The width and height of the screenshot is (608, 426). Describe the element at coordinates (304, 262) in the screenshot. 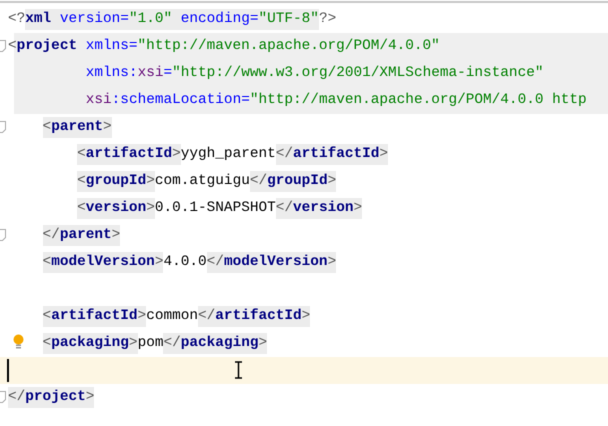

I see `code-line: <modelVersion>4.0.0</modelVersion>` at that location.